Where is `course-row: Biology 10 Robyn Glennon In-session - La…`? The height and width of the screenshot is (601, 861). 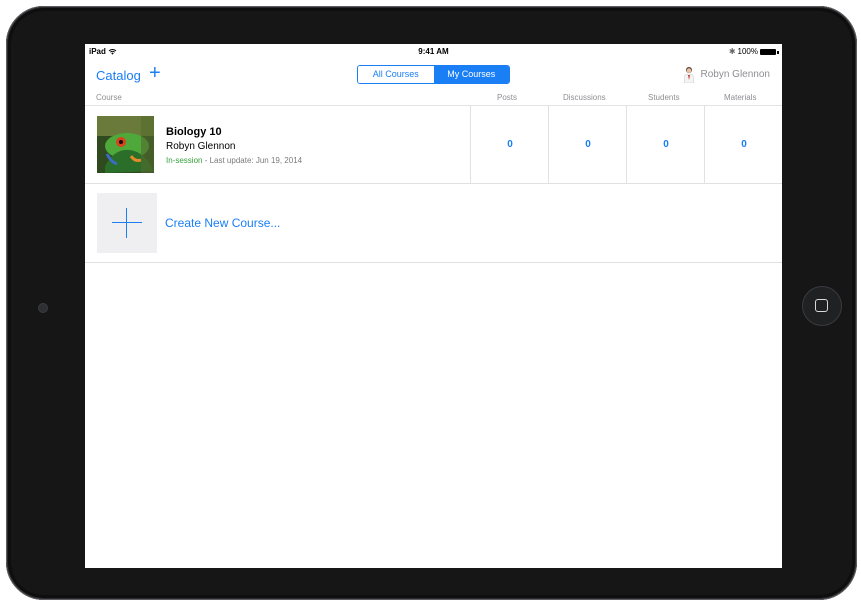 course-row: Biology 10 Robyn Glennon In-session - La… is located at coordinates (433, 145).